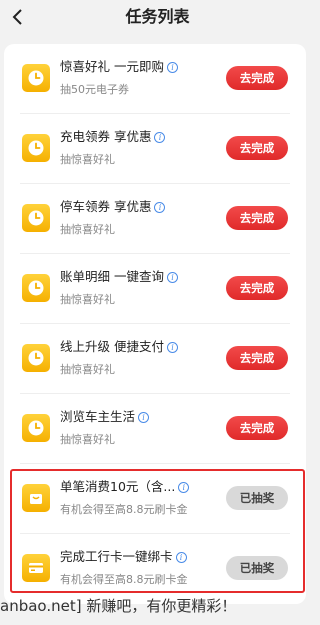 The width and height of the screenshot is (320, 625). Describe the element at coordinates (155, 79) in the screenshot. I see `task-row-surprise-gift: 惊喜好礼 一元即购 i 抽50元电子券 去完成` at that location.